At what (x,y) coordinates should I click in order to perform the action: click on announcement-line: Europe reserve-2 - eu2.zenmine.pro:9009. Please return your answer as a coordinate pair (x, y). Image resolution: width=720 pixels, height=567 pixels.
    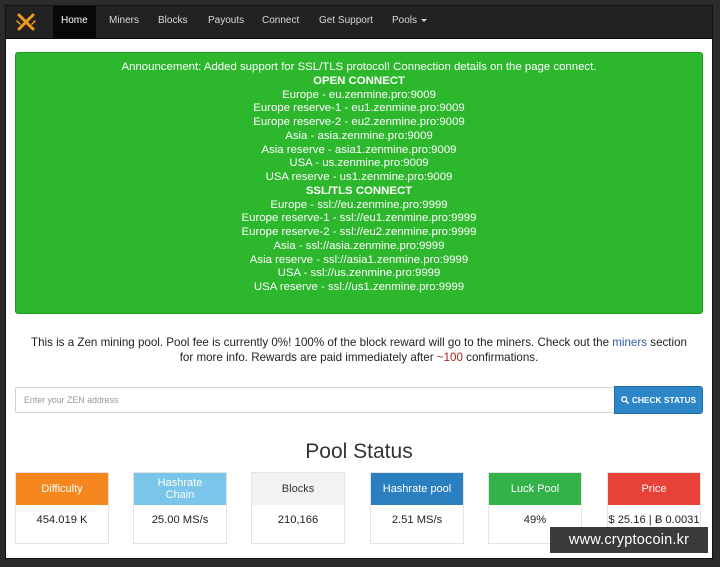
    Looking at the image, I should click on (359, 122).